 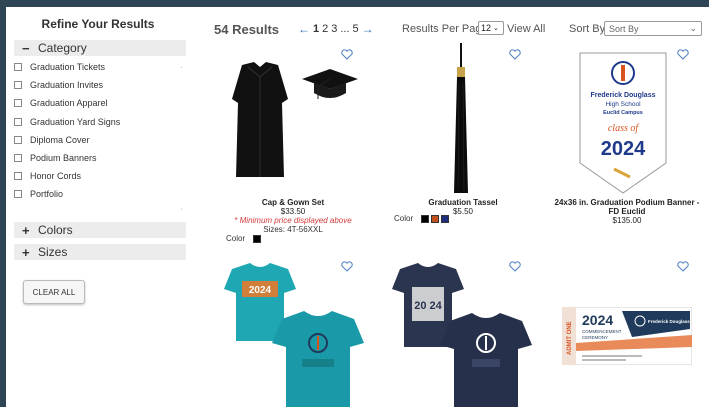 I want to click on page-link: 1, so click(x=316, y=29).